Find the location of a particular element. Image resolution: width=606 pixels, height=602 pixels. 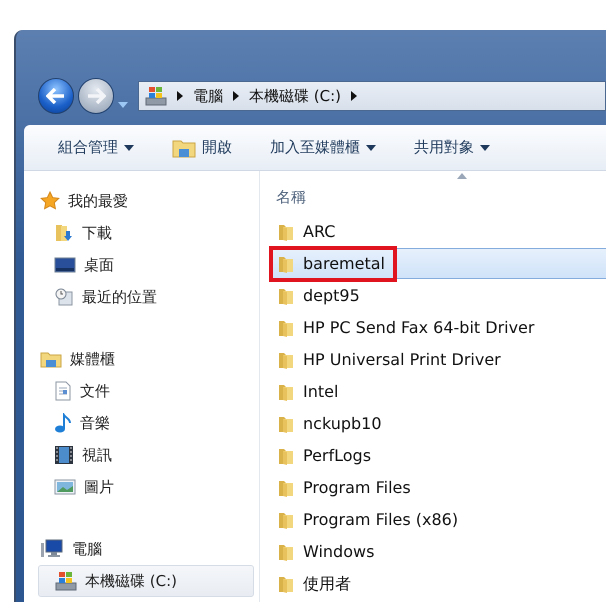

music-note-icon is located at coordinates (63, 423).